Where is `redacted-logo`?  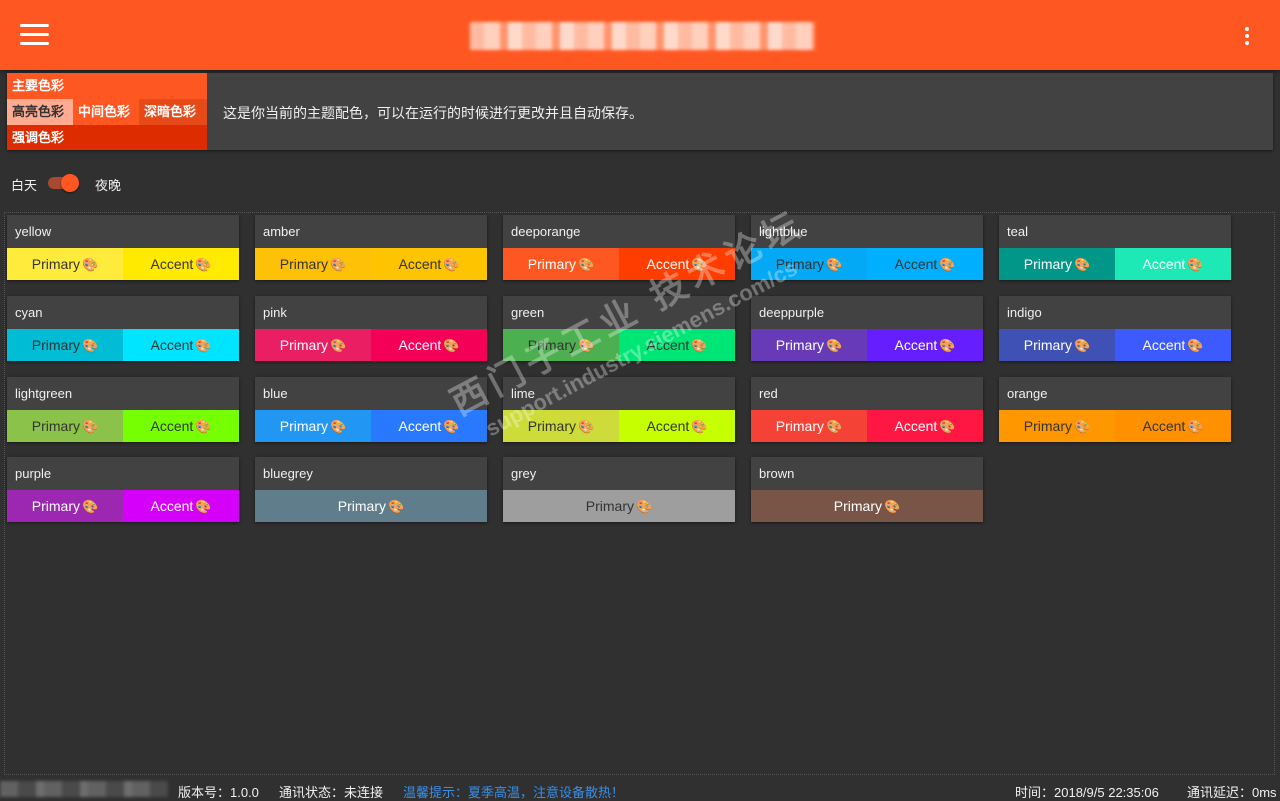
redacted-logo is located at coordinates (84, 789).